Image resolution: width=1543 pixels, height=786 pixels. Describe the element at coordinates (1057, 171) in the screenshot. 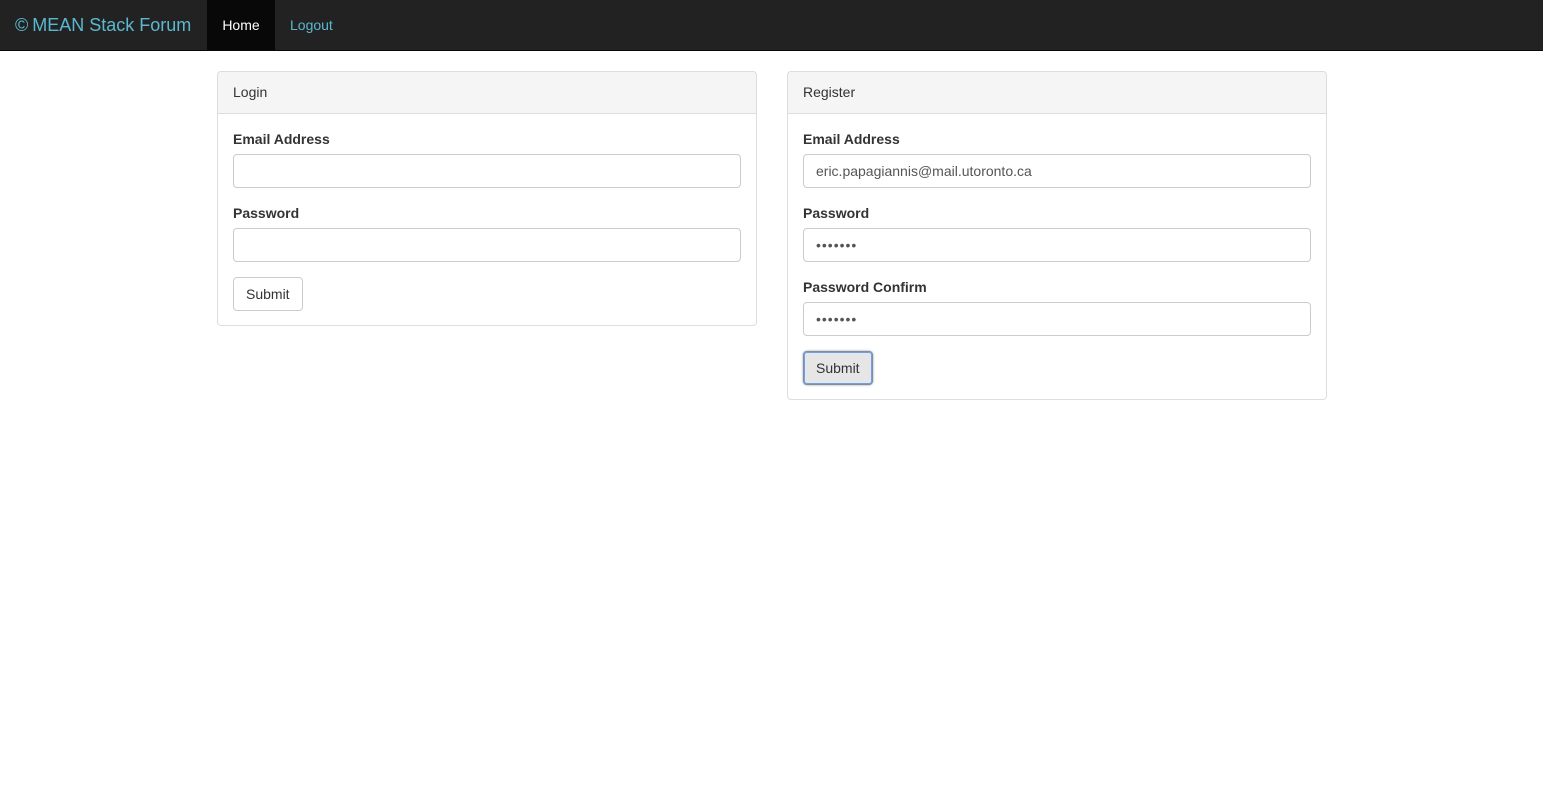

I see `register-email-input: eric.papagiannis@mail.utoronto.ca` at that location.